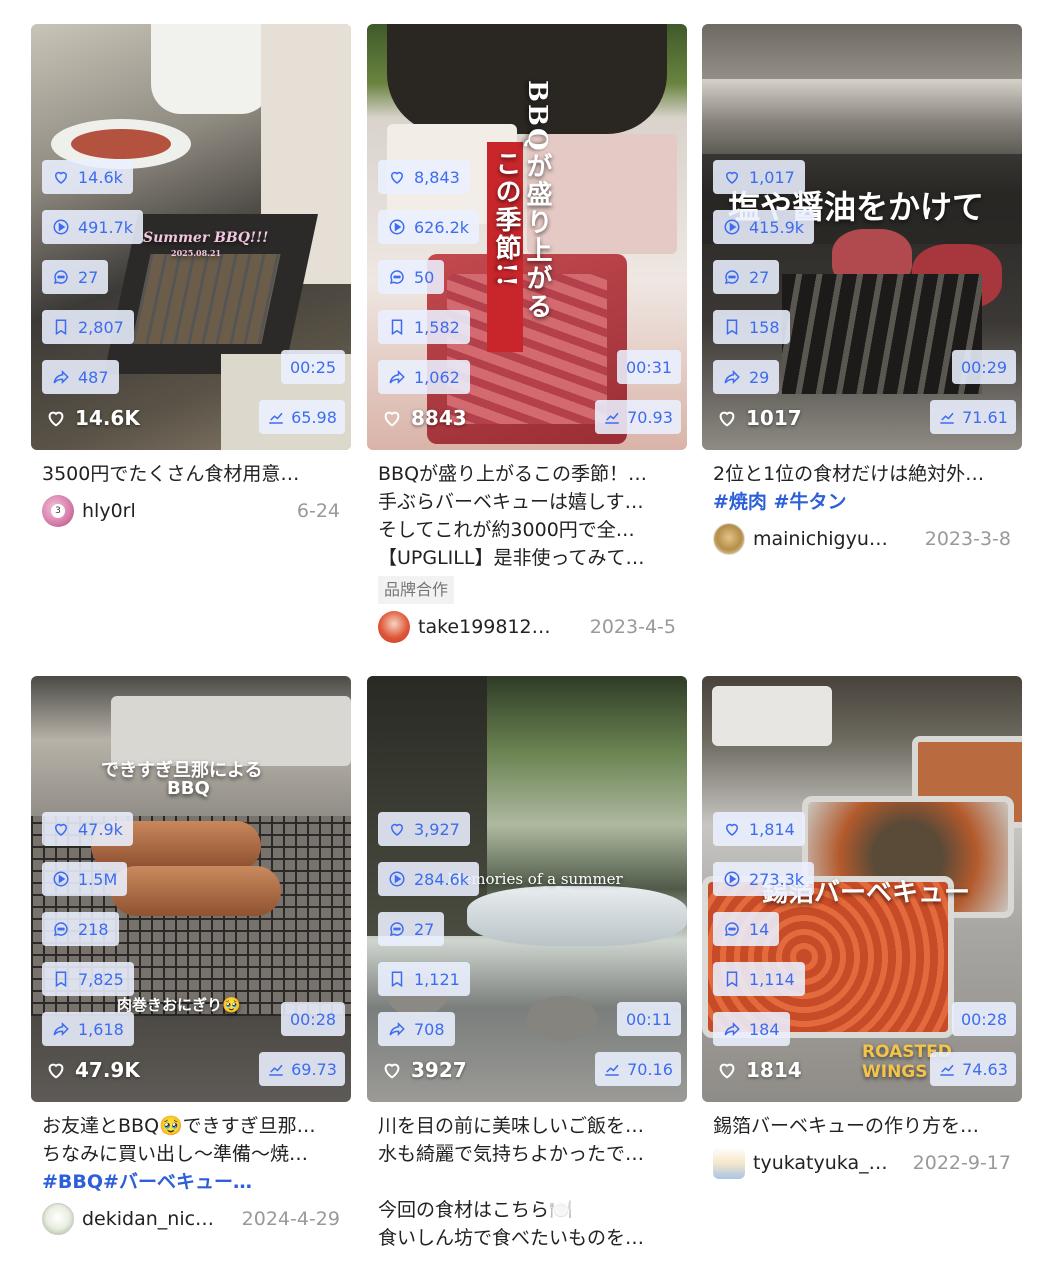  What do you see at coordinates (313, 367) in the screenshot?
I see `video-duration: 00:25` at bounding box center [313, 367].